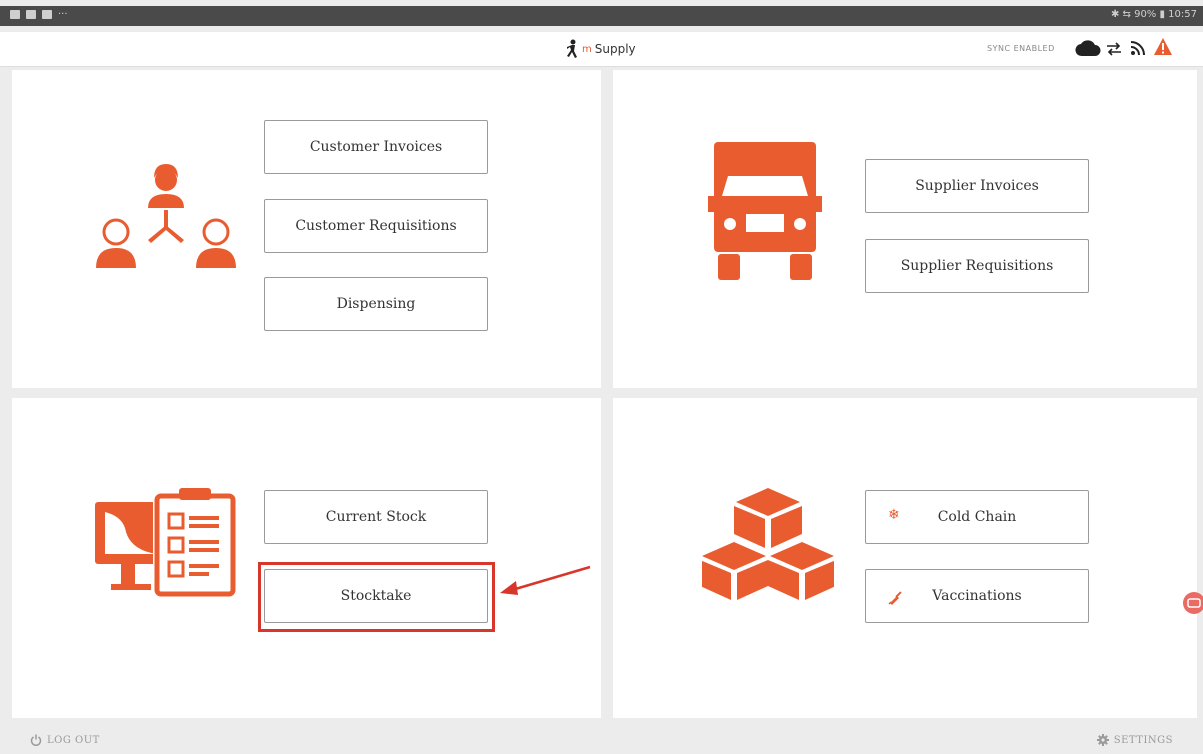  I want to click on app-logo: m Supply, so click(601, 49).